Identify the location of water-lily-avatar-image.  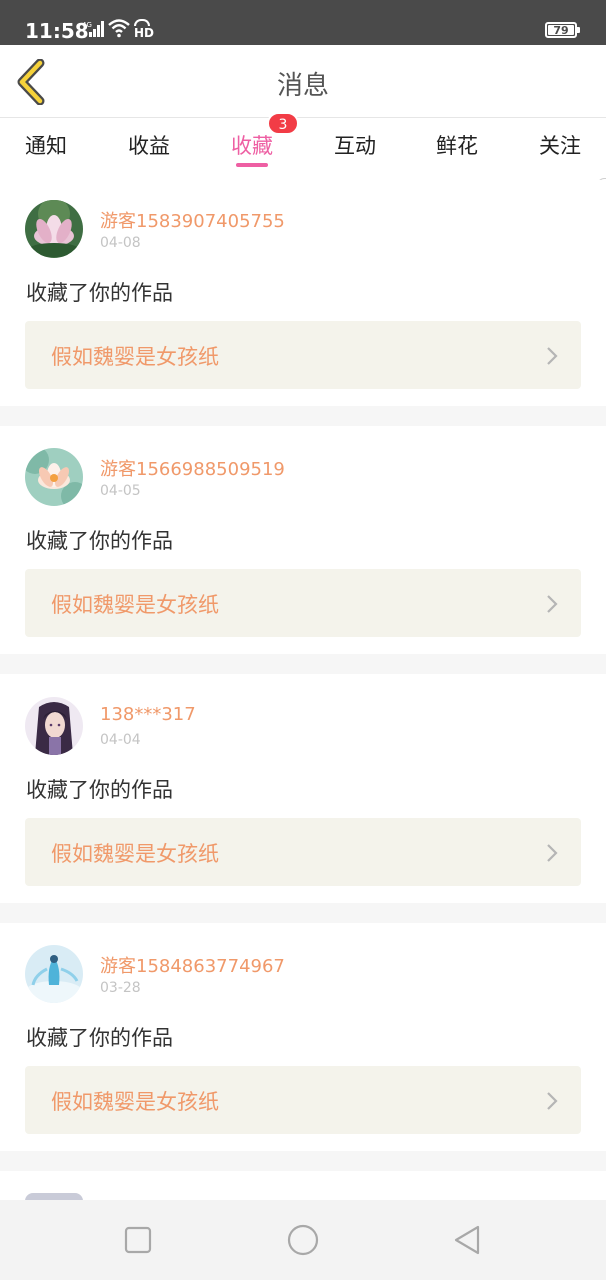
(54, 477).